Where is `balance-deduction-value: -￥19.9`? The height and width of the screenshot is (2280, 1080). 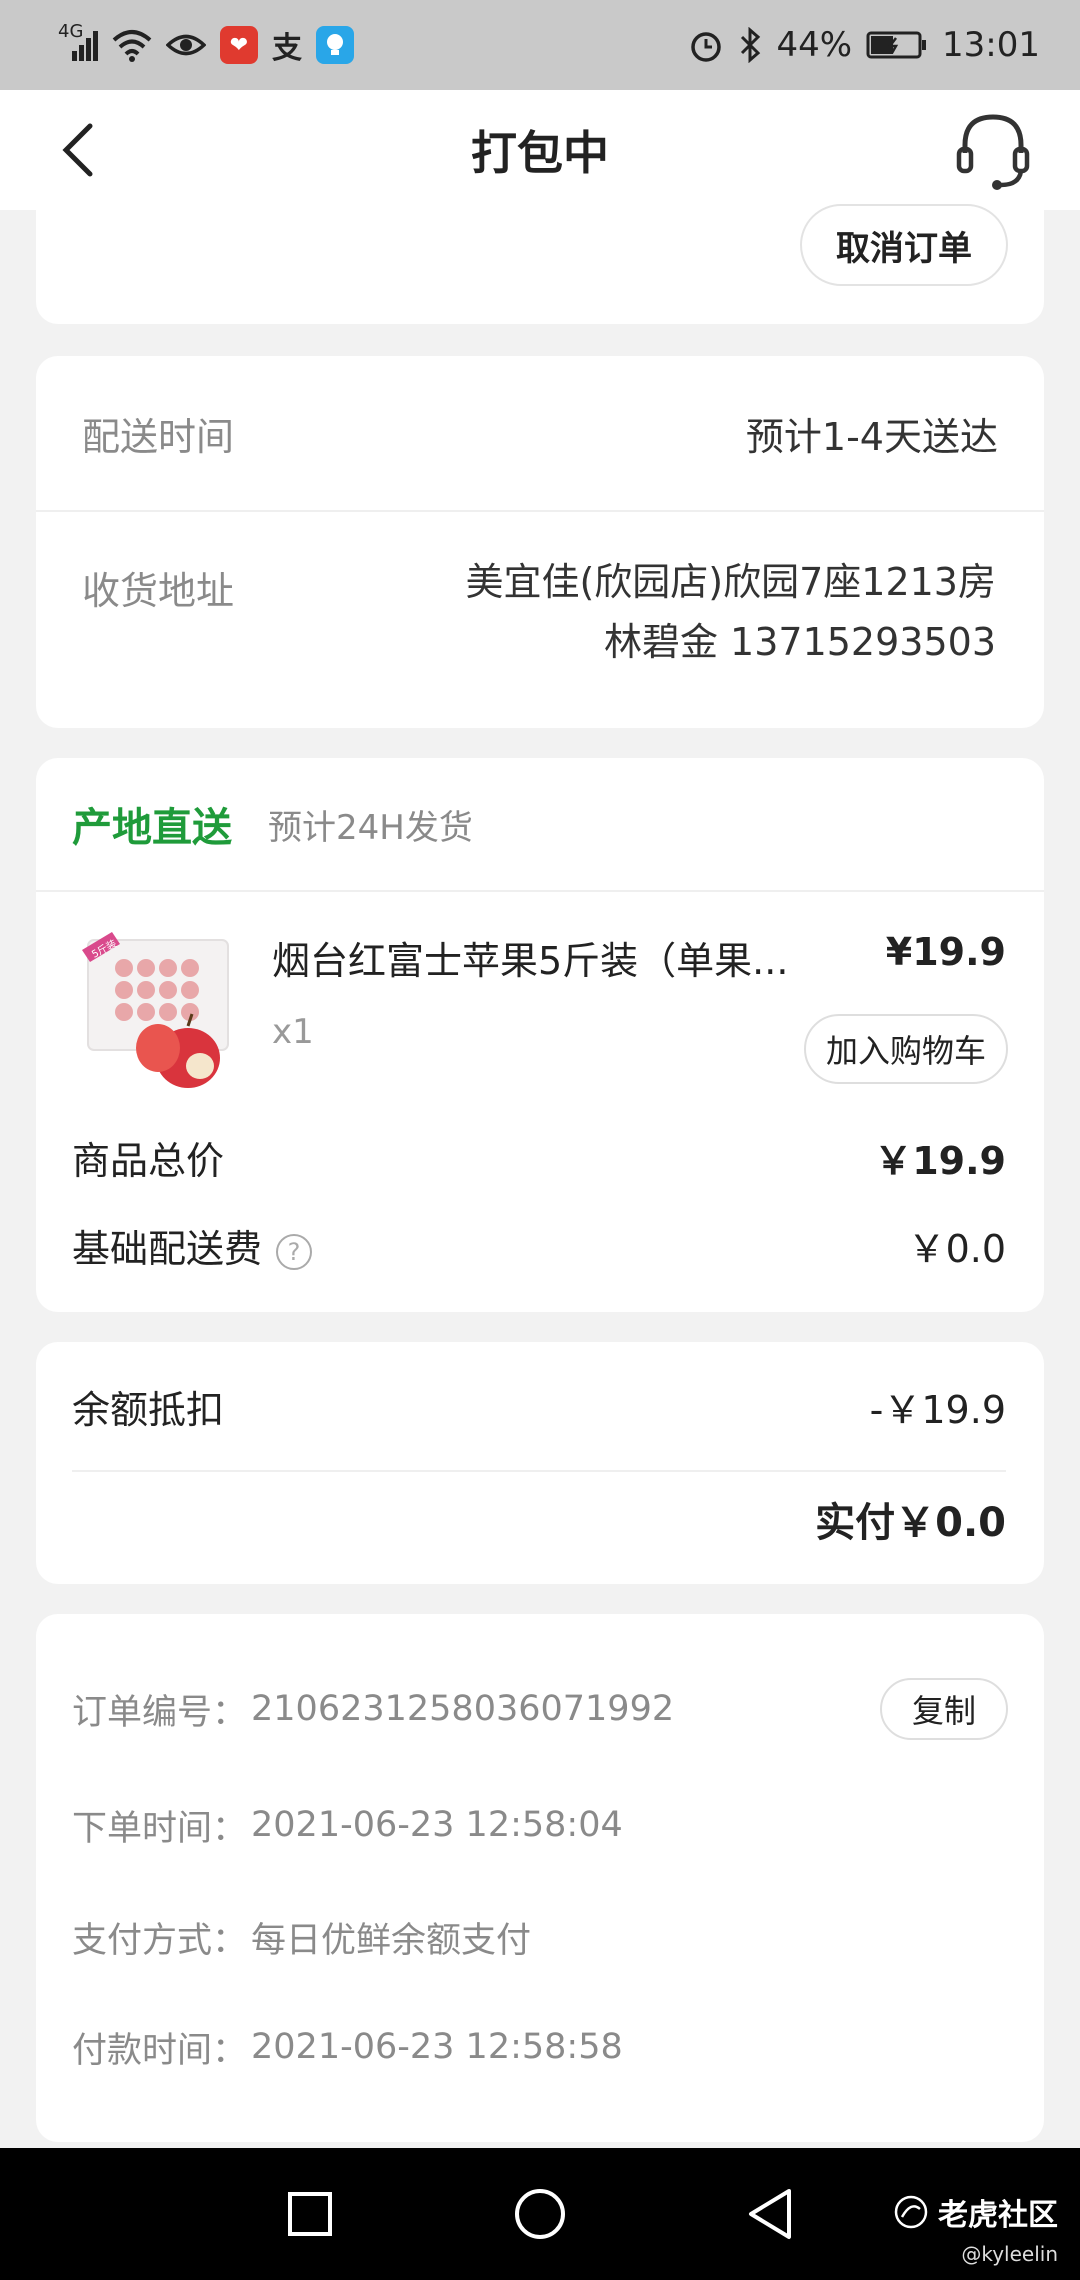
balance-deduction-value: -￥19.9 is located at coordinates (937, 1409).